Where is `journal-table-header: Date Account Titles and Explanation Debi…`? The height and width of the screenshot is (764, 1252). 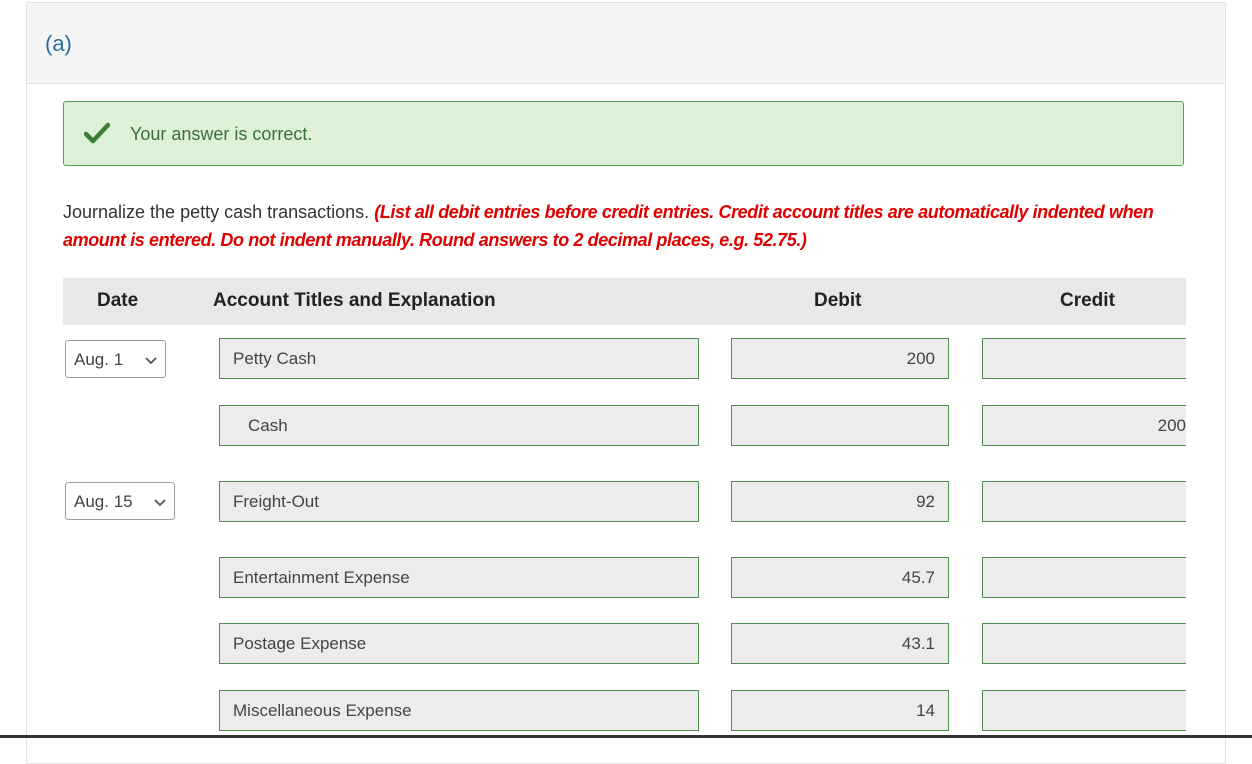 journal-table-header: Date Account Titles and Explanation Debi… is located at coordinates (624, 301).